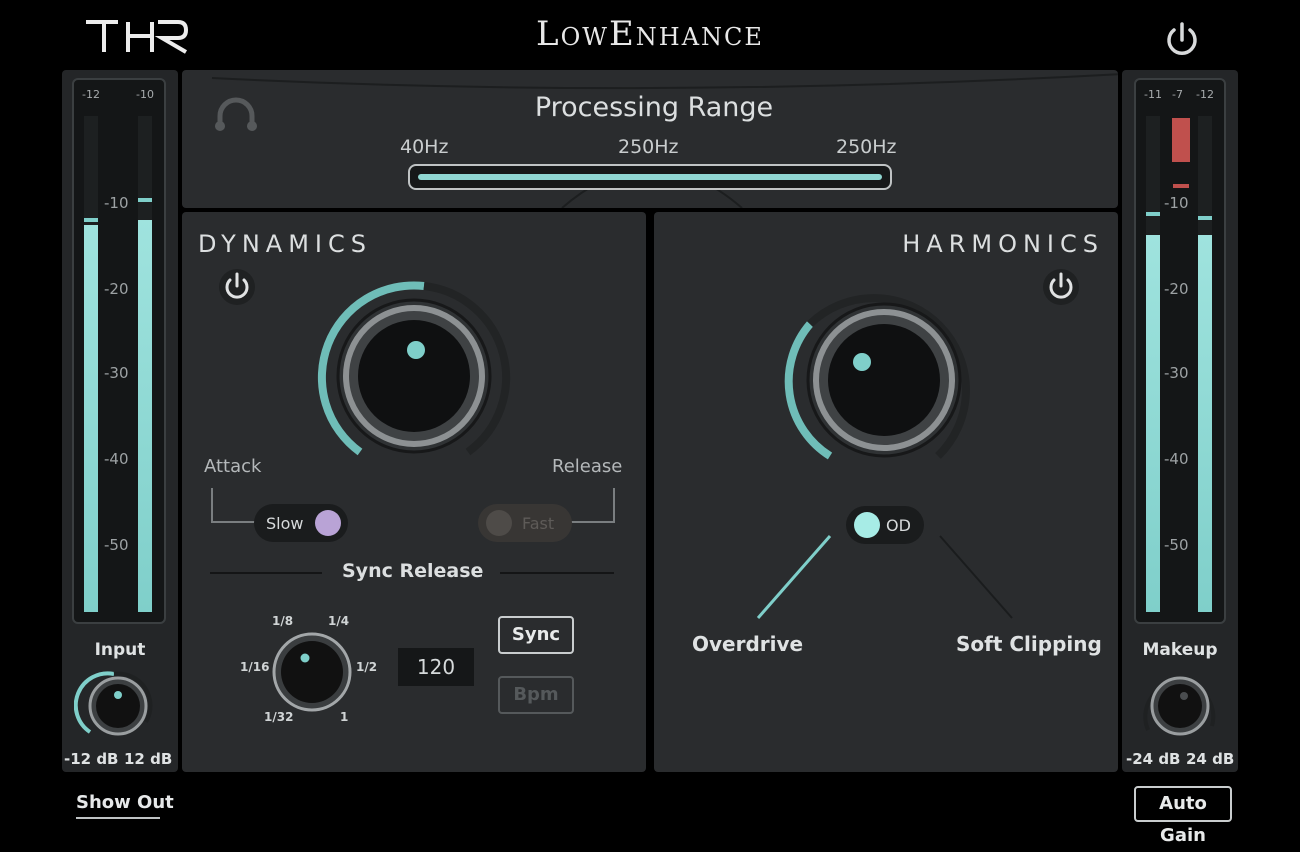 Image resolution: width=1300 pixels, height=852 pixels. I want to click on release-bracket, so click(592, 505).